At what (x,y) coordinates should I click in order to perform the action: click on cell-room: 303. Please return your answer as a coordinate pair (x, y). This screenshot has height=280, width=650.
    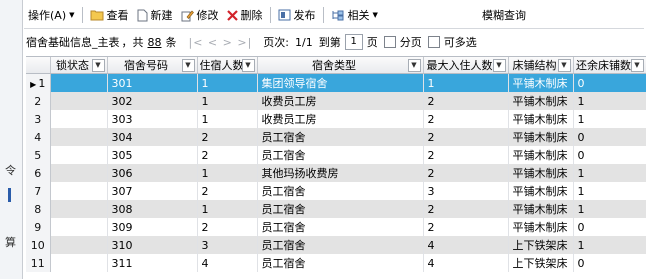
    Looking at the image, I should click on (152, 119).